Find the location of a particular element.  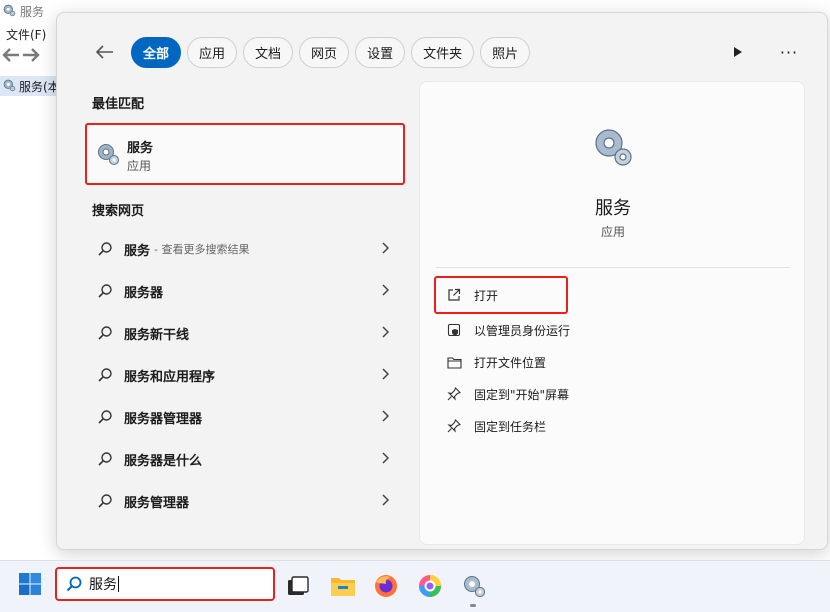

tree-item-label: 服务(本 is located at coordinates (38, 86).